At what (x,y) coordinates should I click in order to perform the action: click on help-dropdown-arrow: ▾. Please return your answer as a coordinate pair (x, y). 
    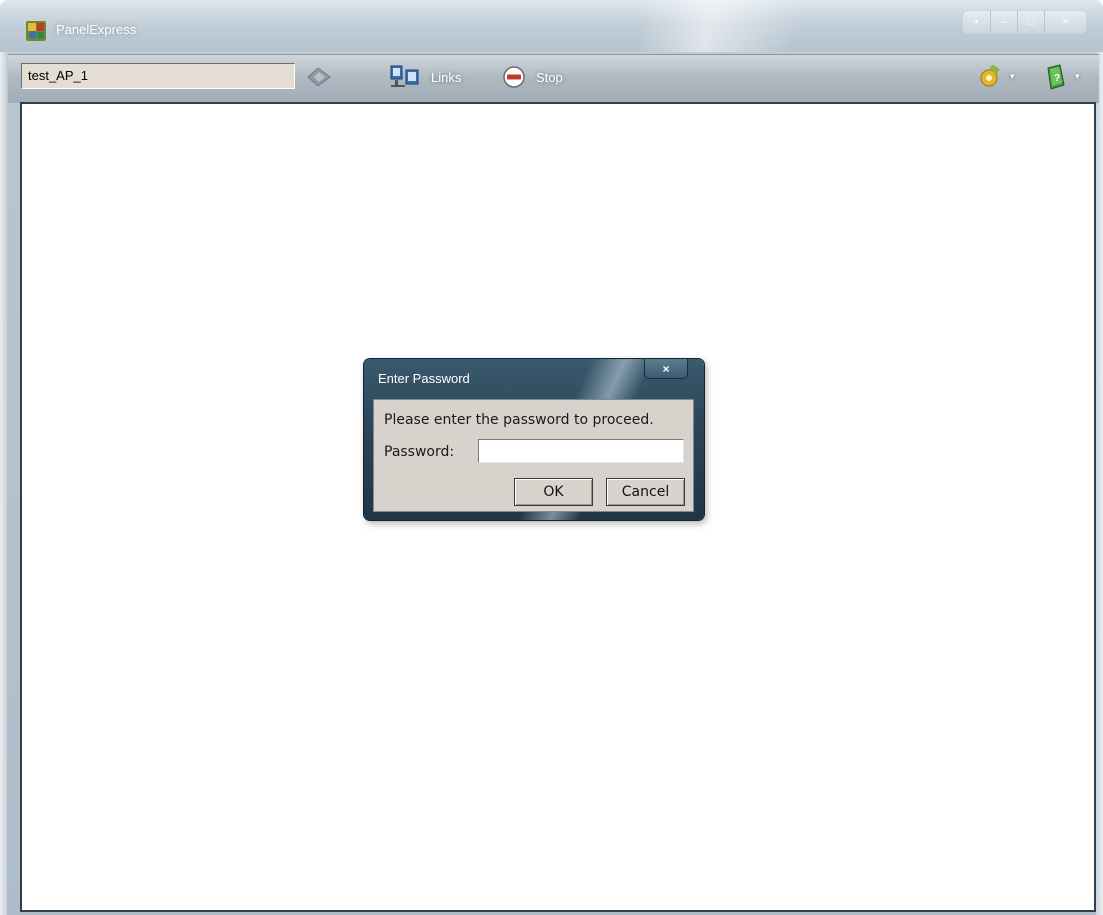
    Looking at the image, I should click on (1077, 77).